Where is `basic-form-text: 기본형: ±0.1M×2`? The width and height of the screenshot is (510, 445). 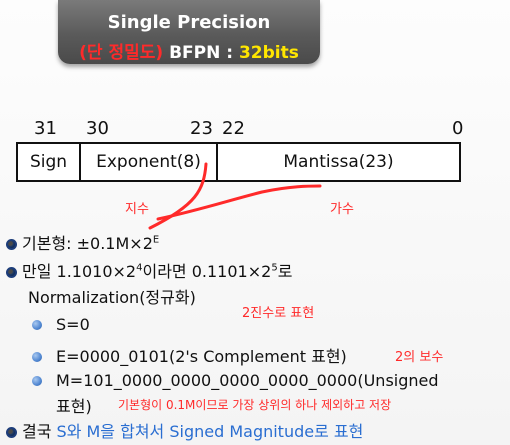
basic-form-text: 기본형: ±0.1M×2 is located at coordinates (87, 243).